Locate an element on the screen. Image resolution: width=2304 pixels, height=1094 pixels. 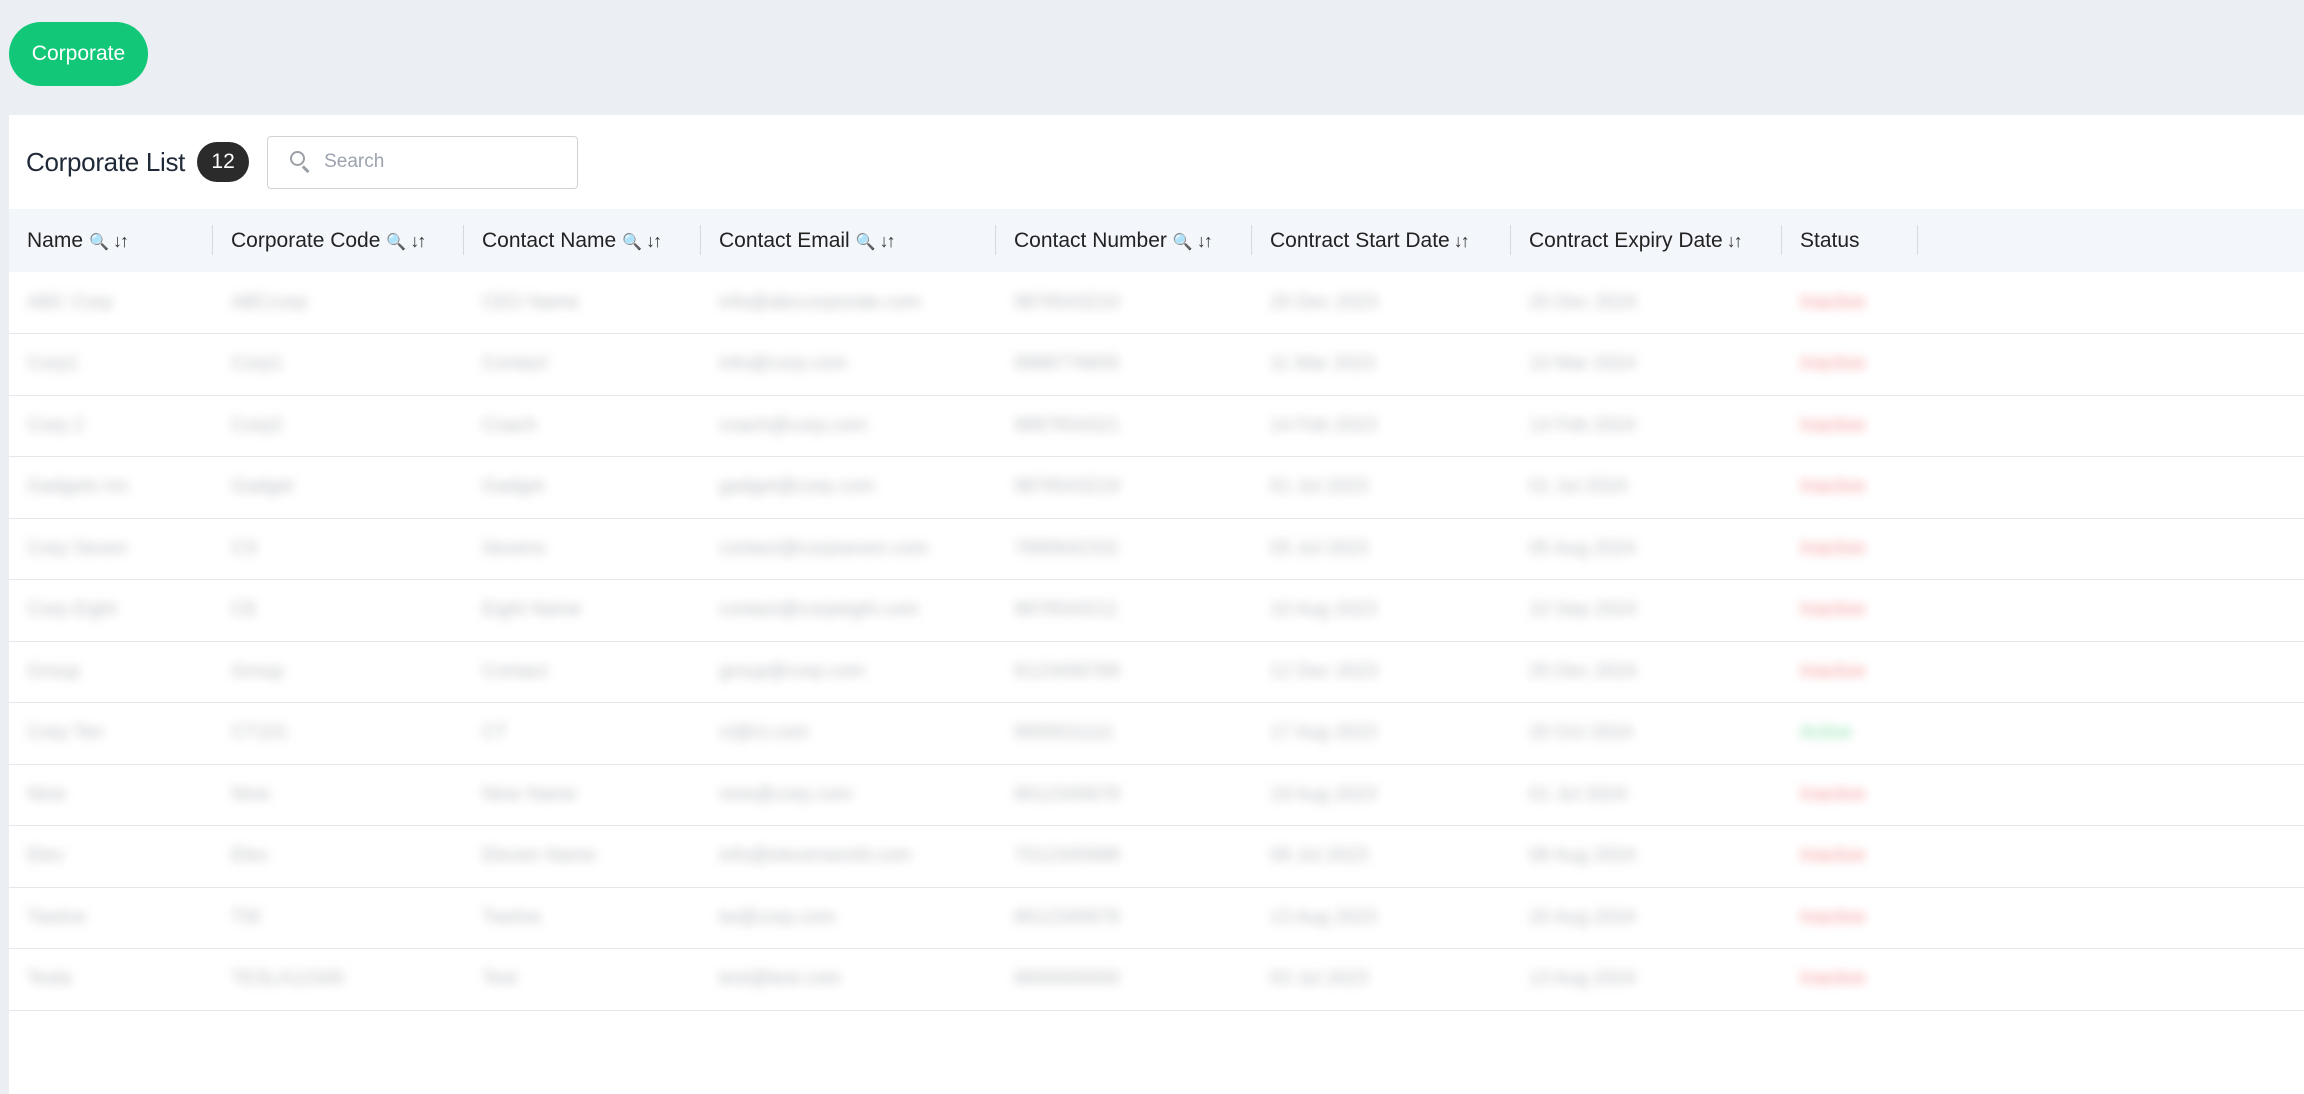
cell-contact-name: Eleven Name is located at coordinates (582, 857).